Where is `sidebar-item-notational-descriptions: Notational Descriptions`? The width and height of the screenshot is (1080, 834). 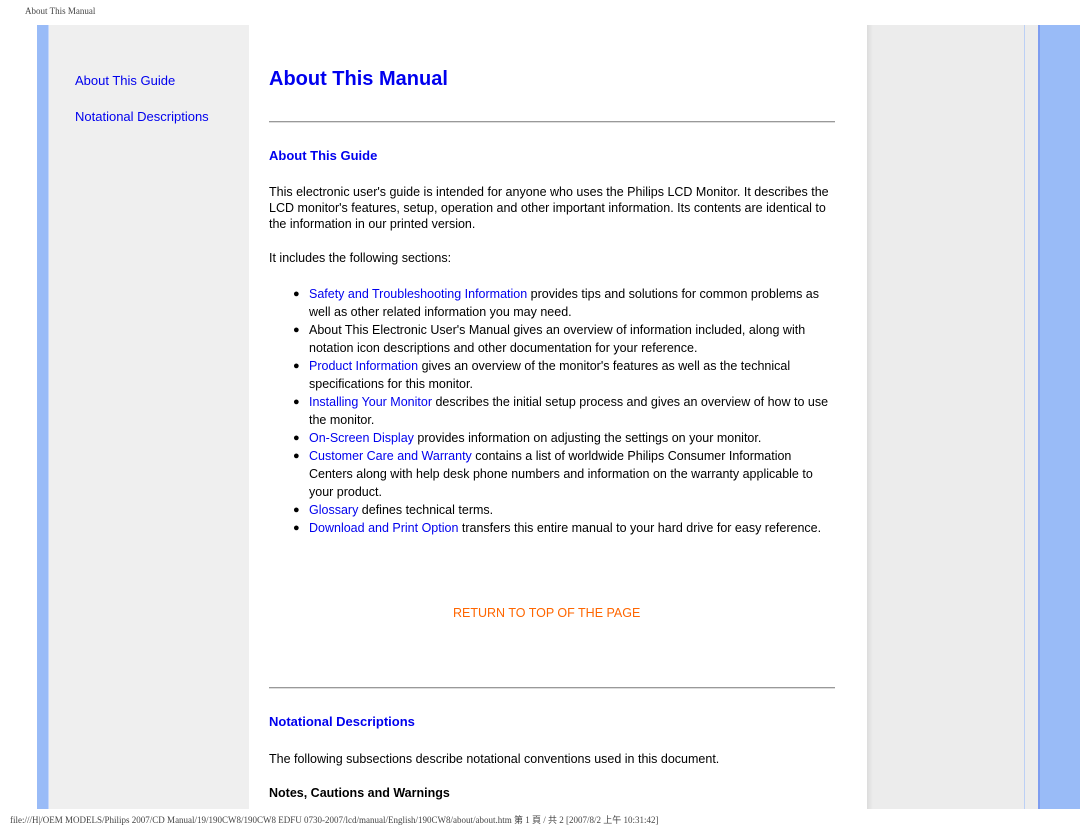
sidebar-item-notational-descriptions: Notational Descriptions is located at coordinates (142, 116).